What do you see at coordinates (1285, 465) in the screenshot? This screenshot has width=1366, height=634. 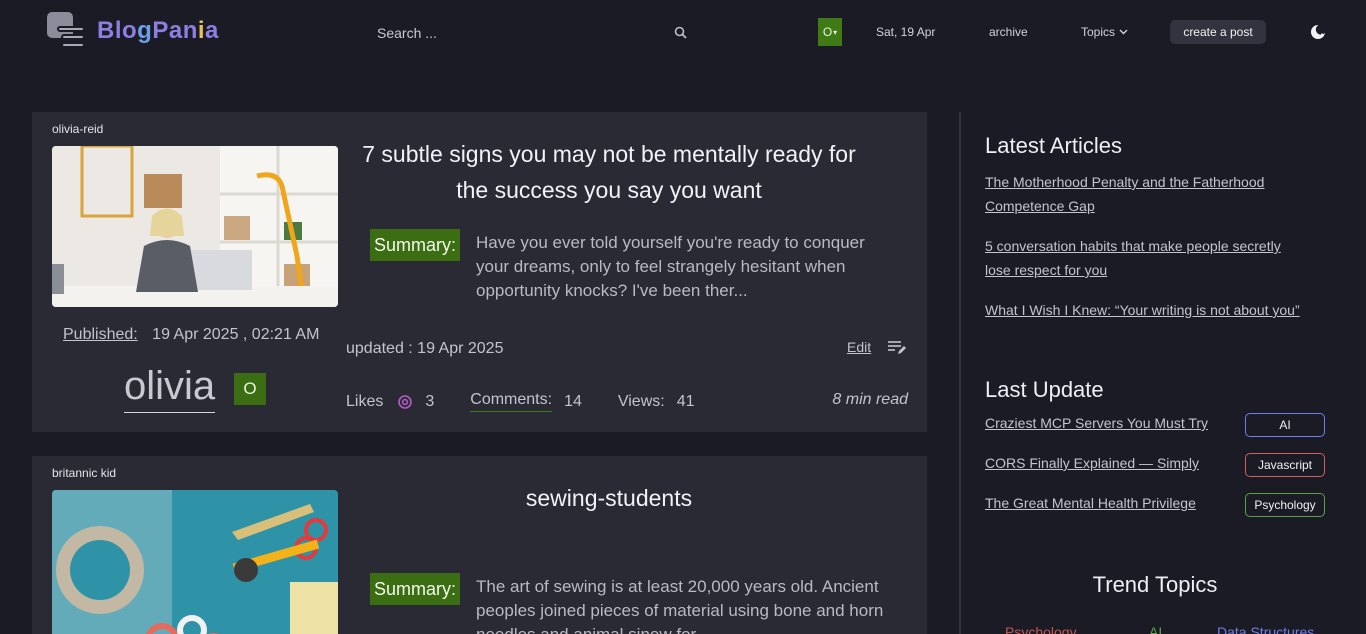 I see `topic-tag-javascript: Javascript` at bounding box center [1285, 465].